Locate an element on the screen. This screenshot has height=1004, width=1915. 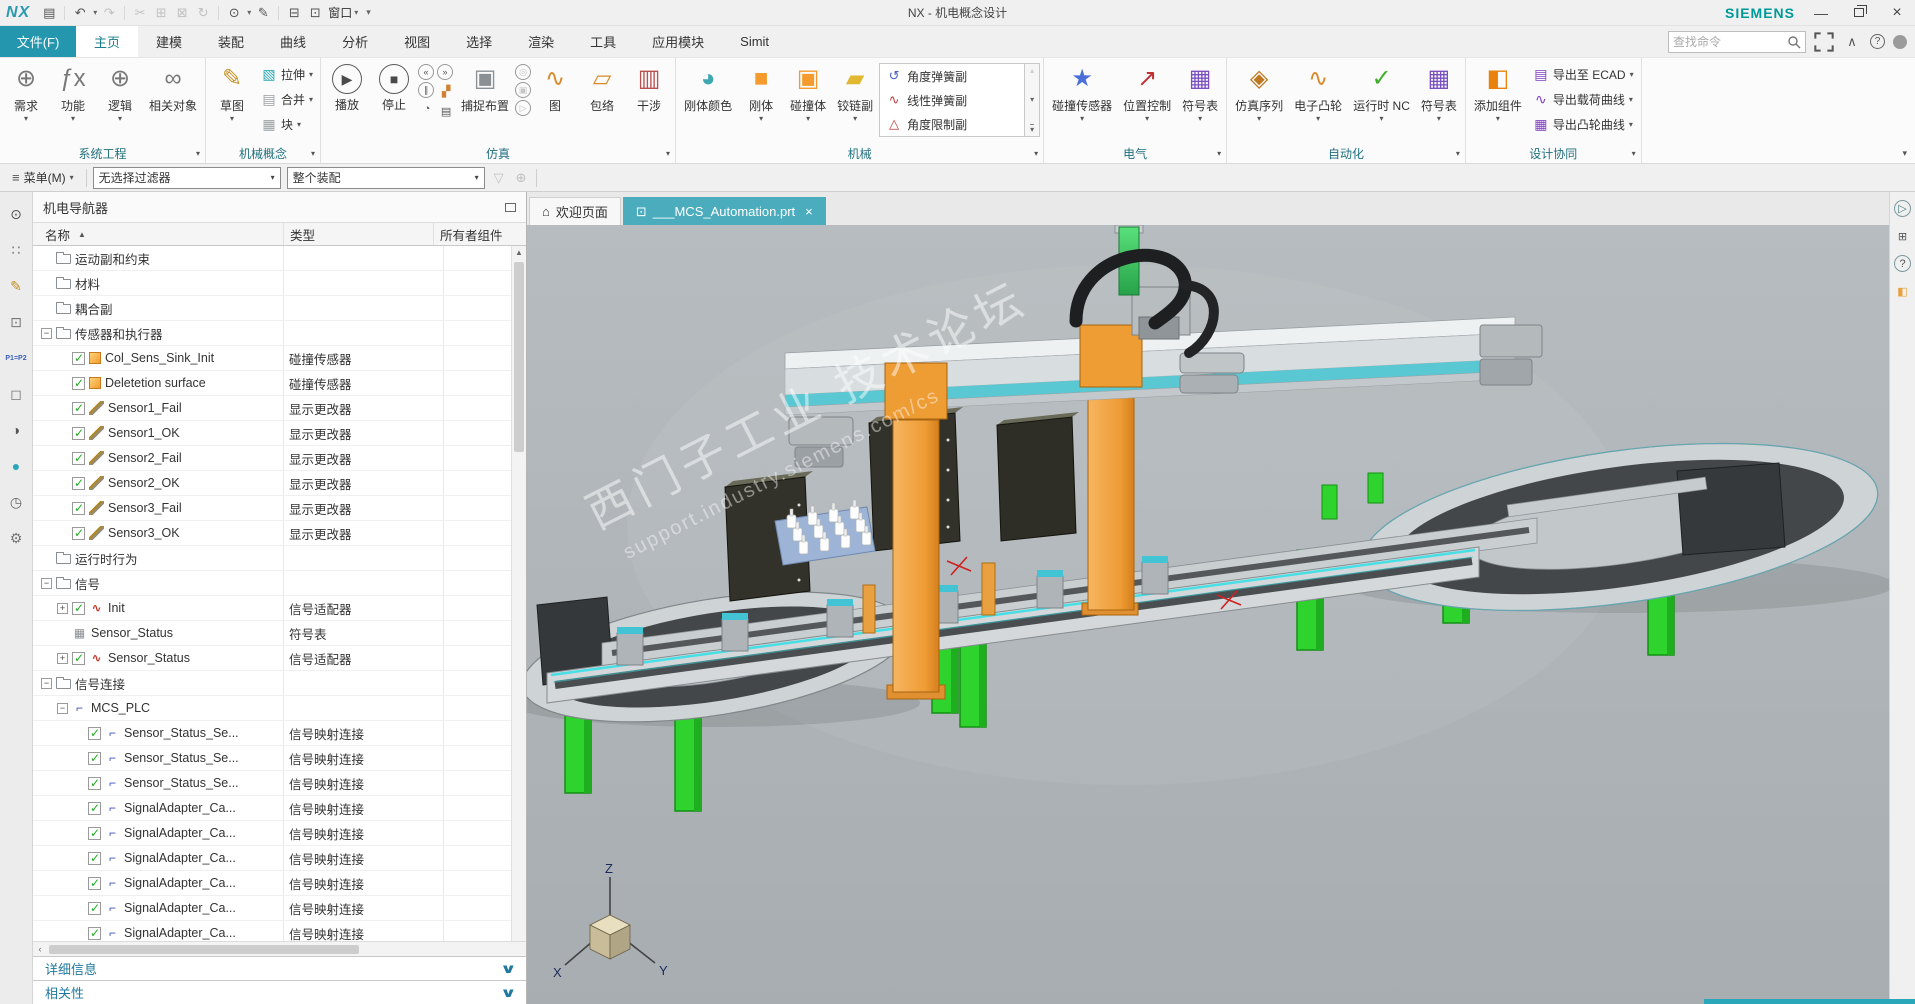
menu-tab-analysis: 分析 is located at coordinates (355, 41).